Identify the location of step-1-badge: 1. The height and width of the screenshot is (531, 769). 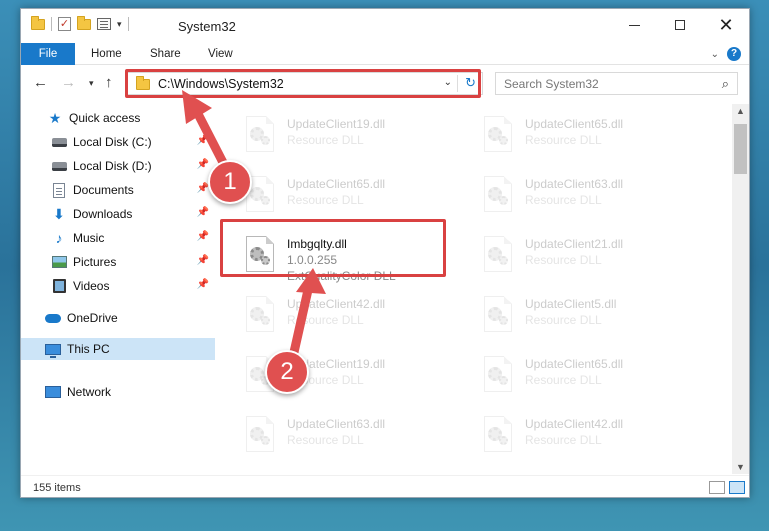
(230, 182).